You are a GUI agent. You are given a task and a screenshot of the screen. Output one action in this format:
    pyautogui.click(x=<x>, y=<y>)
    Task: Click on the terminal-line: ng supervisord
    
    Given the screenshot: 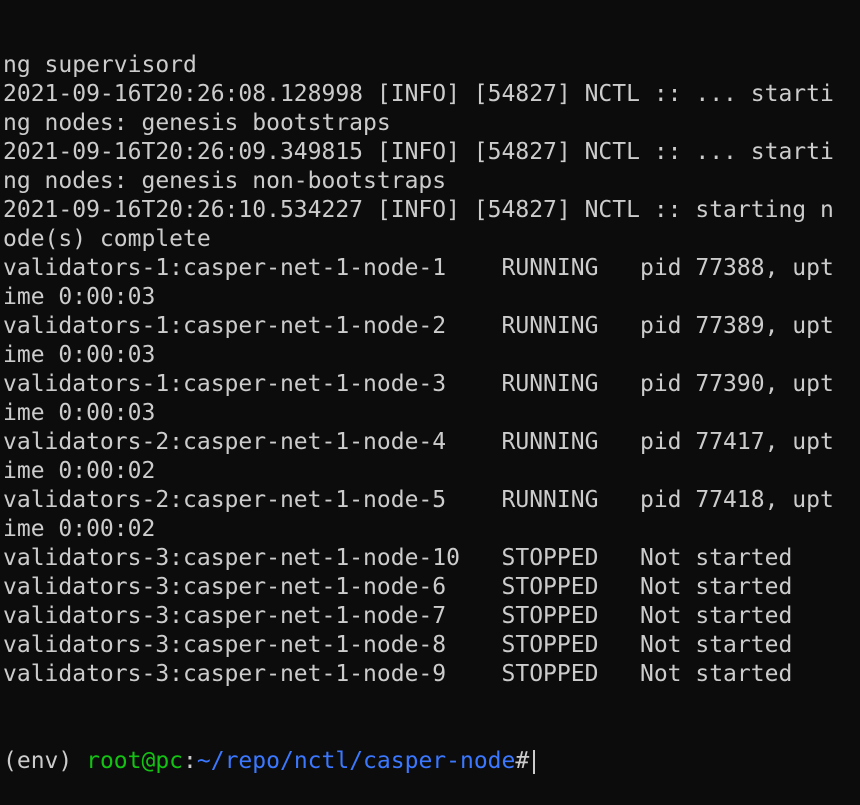 What is the action you would take?
    pyautogui.click(x=100, y=65)
    